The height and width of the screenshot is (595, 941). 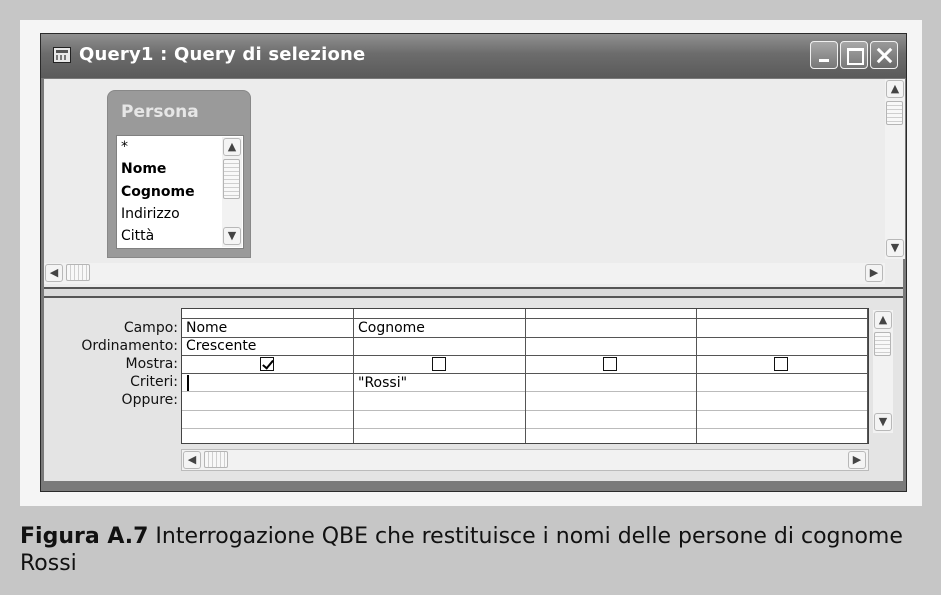 What do you see at coordinates (137, 236) in the screenshot?
I see `field-item-citta: Città` at bounding box center [137, 236].